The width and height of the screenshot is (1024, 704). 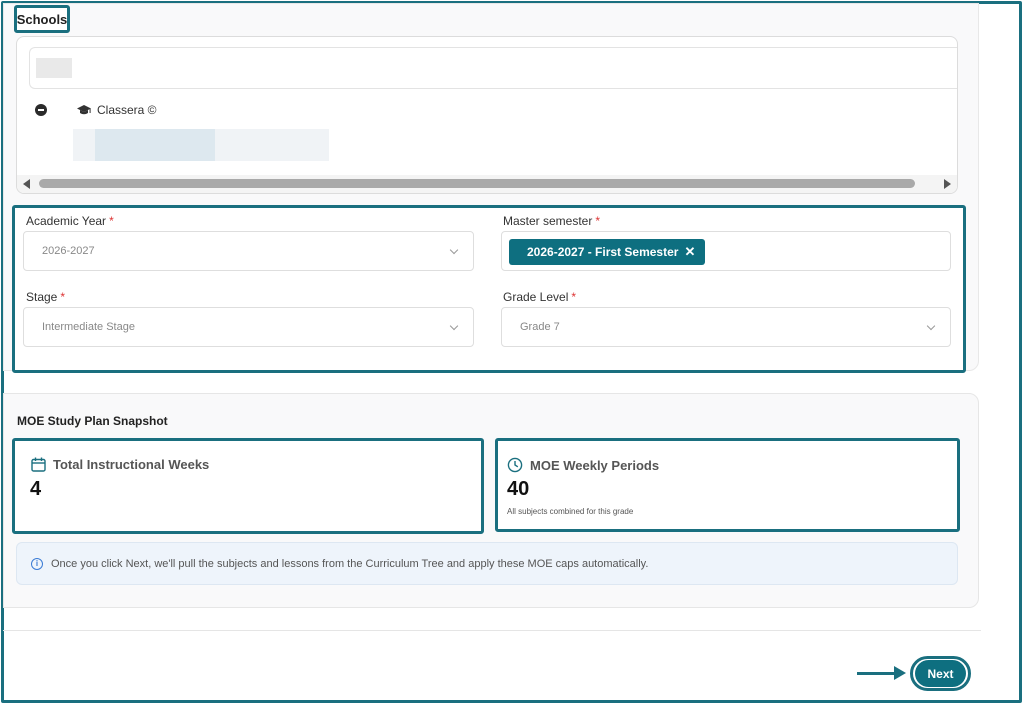 What do you see at coordinates (726, 327) in the screenshot?
I see `grade-level-select: Grade 7` at bounding box center [726, 327].